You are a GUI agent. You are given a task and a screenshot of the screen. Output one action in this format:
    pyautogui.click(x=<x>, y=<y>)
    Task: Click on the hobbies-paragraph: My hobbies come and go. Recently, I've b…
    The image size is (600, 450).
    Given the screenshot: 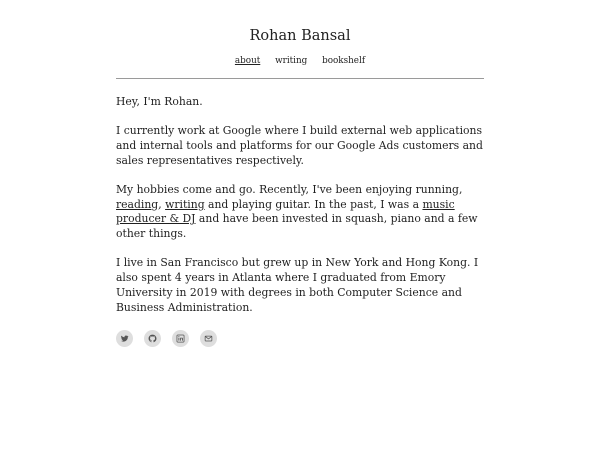 What is the action you would take?
    pyautogui.click(x=300, y=212)
    